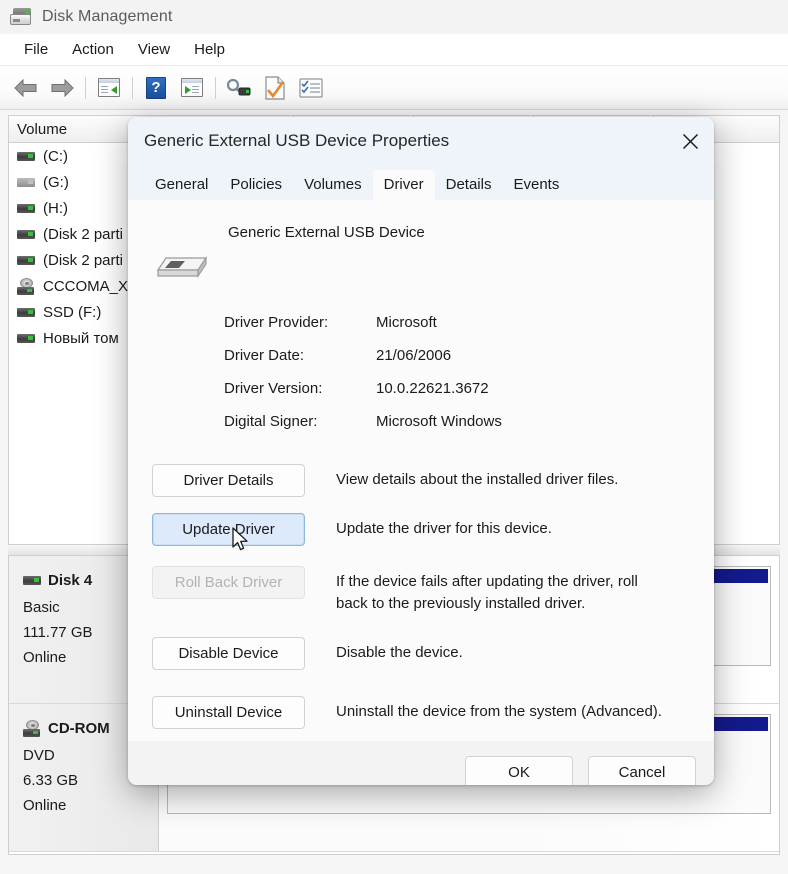 The width and height of the screenshot is (788, 874). I want to click on menubar: File Action View Help, so click(394, 50).